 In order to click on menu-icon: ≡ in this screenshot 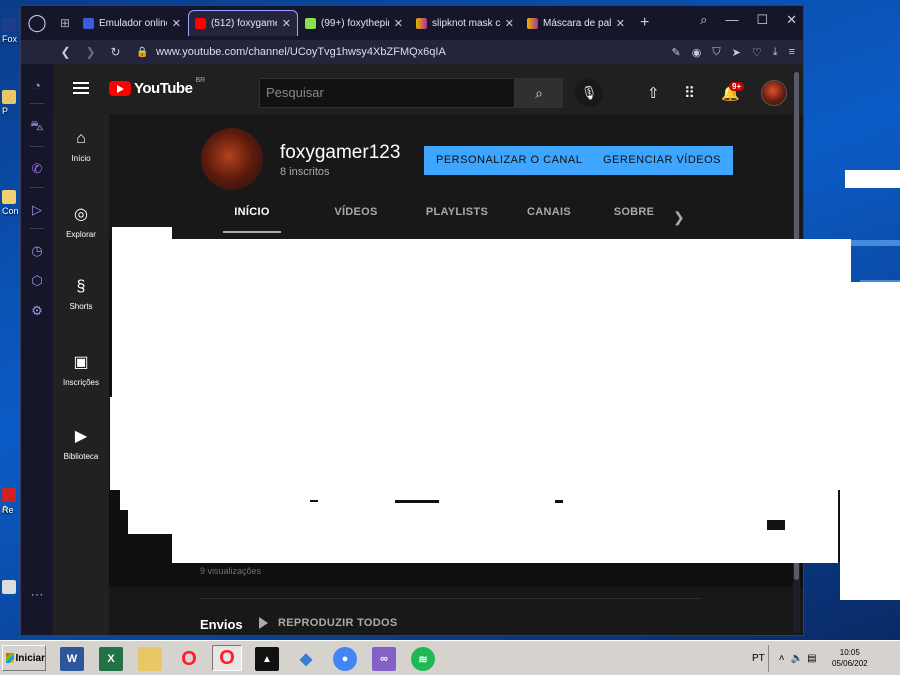, I will do `click(792, 52)`.